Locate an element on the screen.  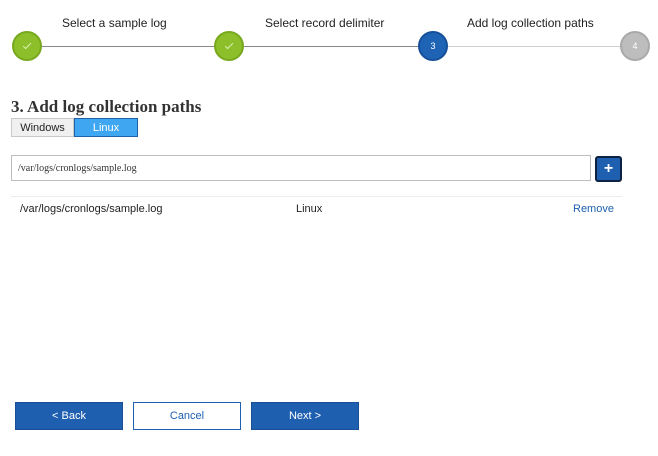
step-3-label: Add log collection paths is located at coordinates (530, 23).